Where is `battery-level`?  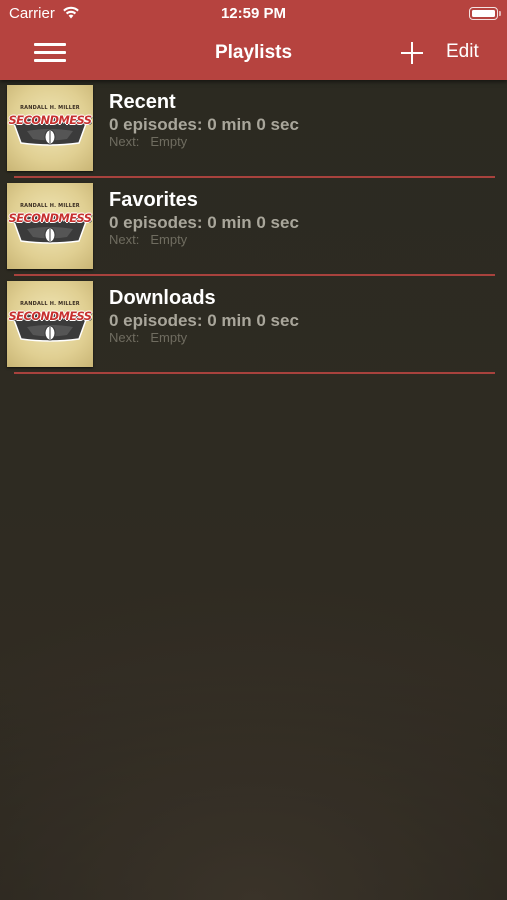
battery-level is located at coordinates (483, 13).